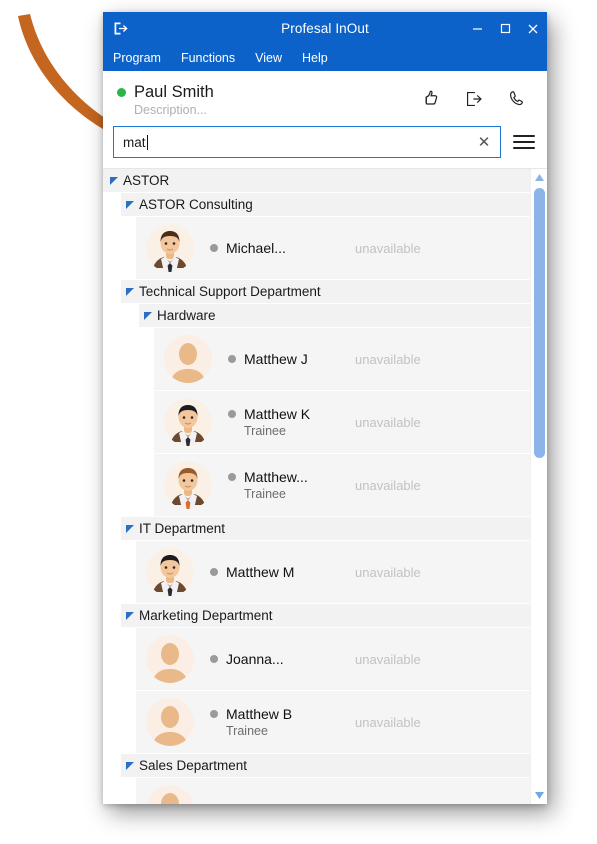 The width and height of the screenshot is (597, 844). I want to click on menu-item-view: View, so click(268, 58).